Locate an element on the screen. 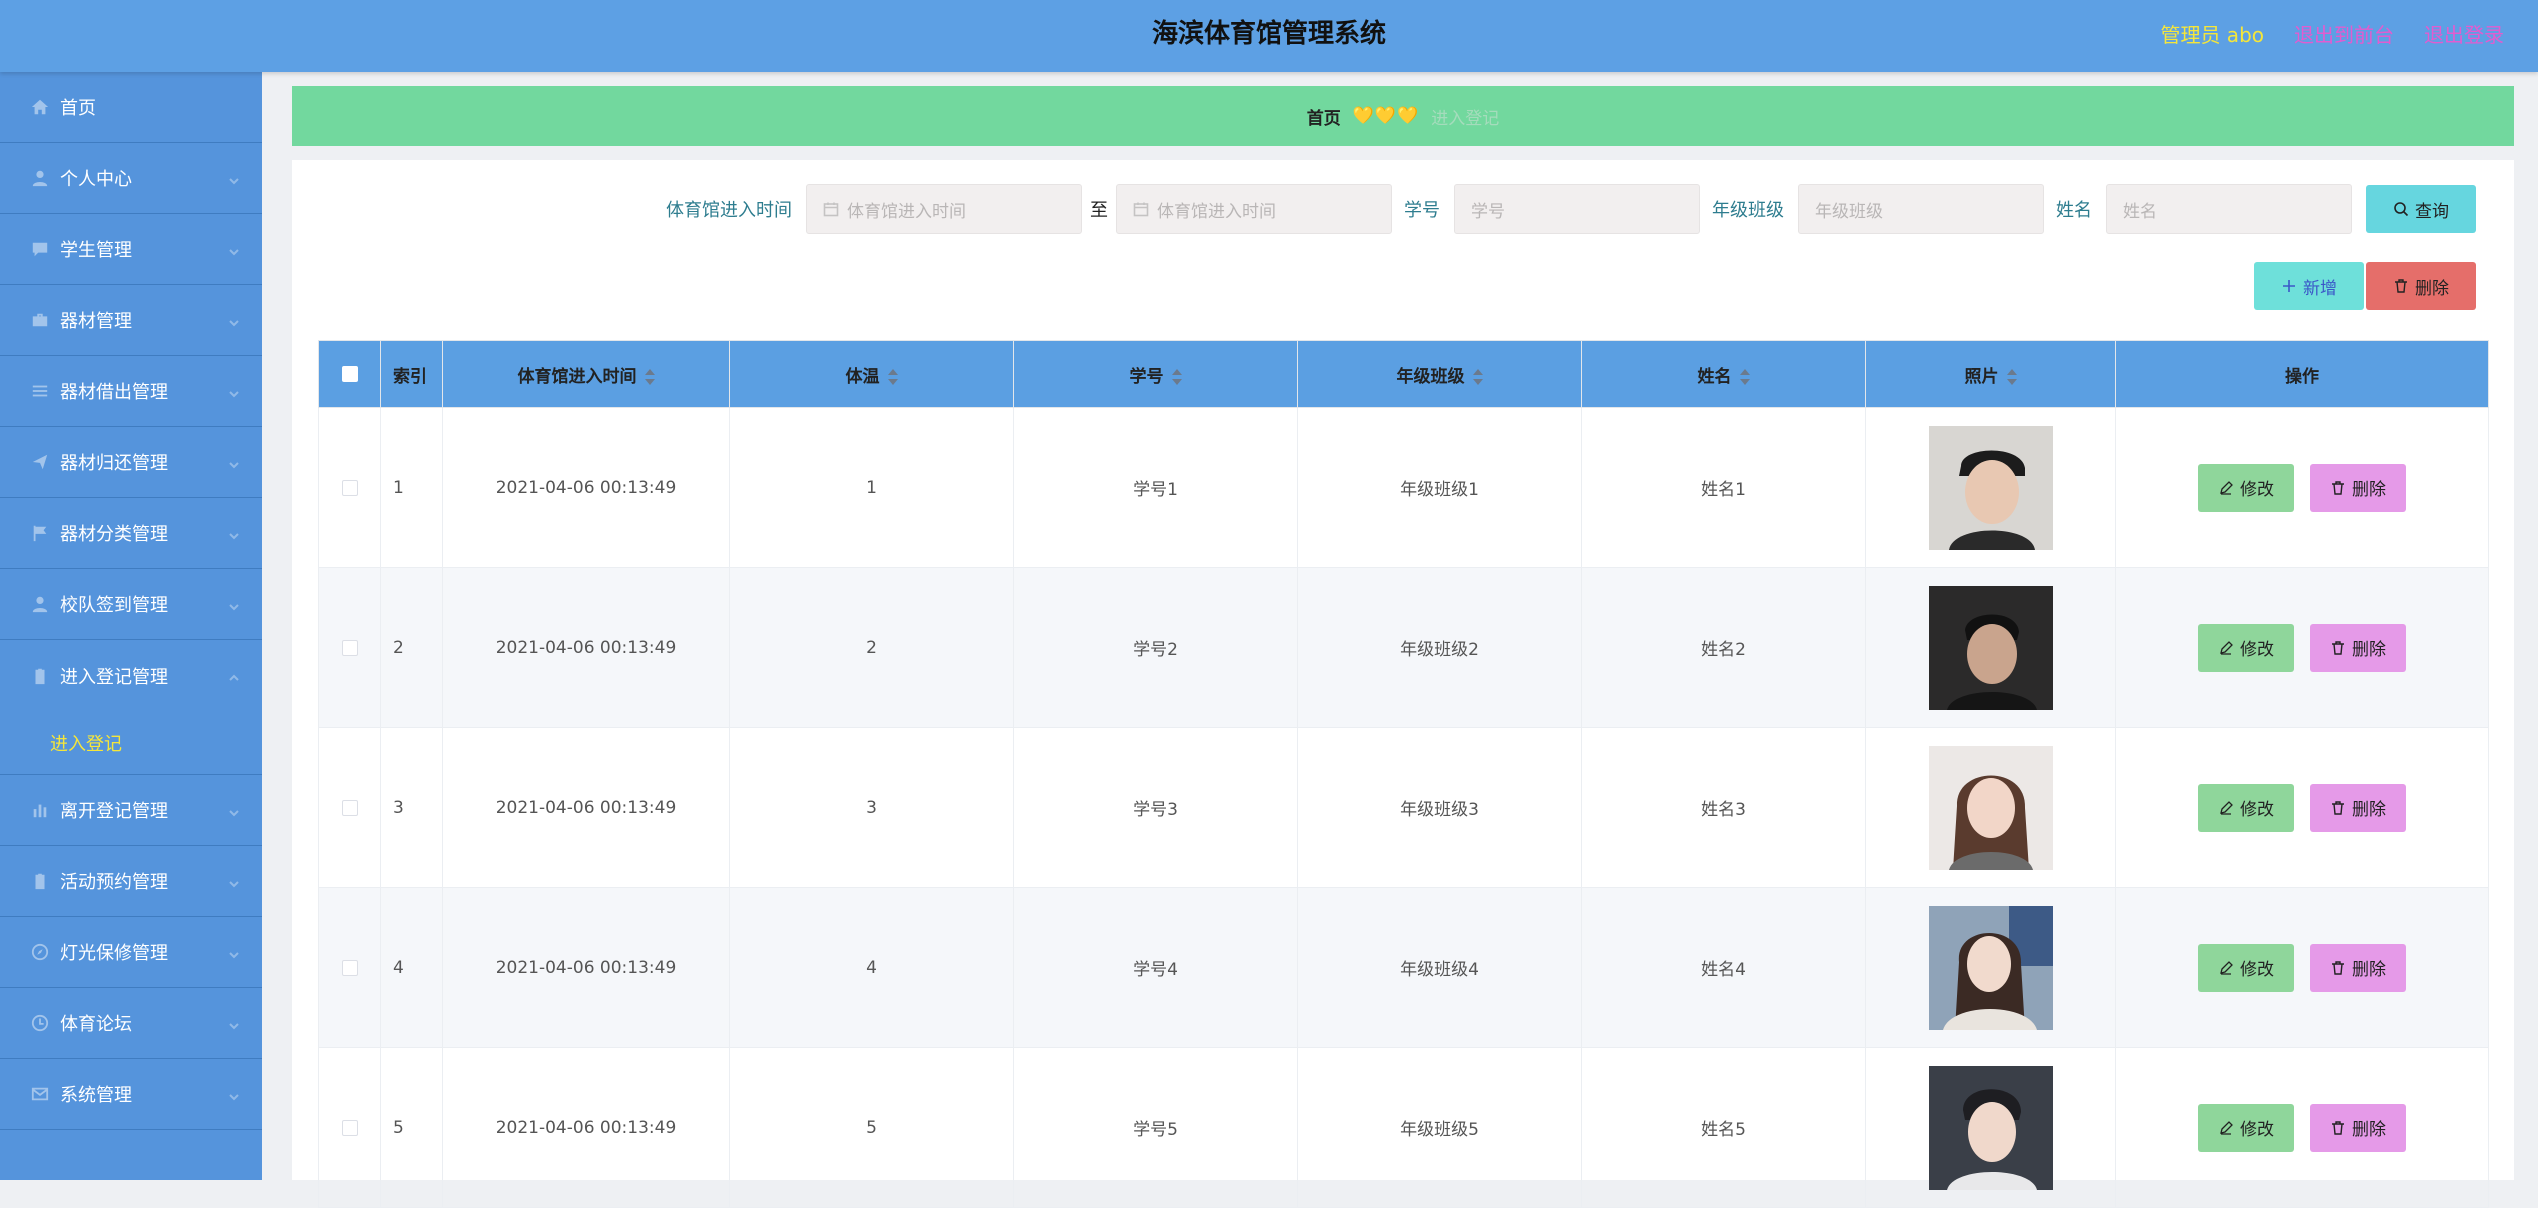 This screenshot has height=1208, width=2538. select-all-cell is located at coordinates (349, 374).